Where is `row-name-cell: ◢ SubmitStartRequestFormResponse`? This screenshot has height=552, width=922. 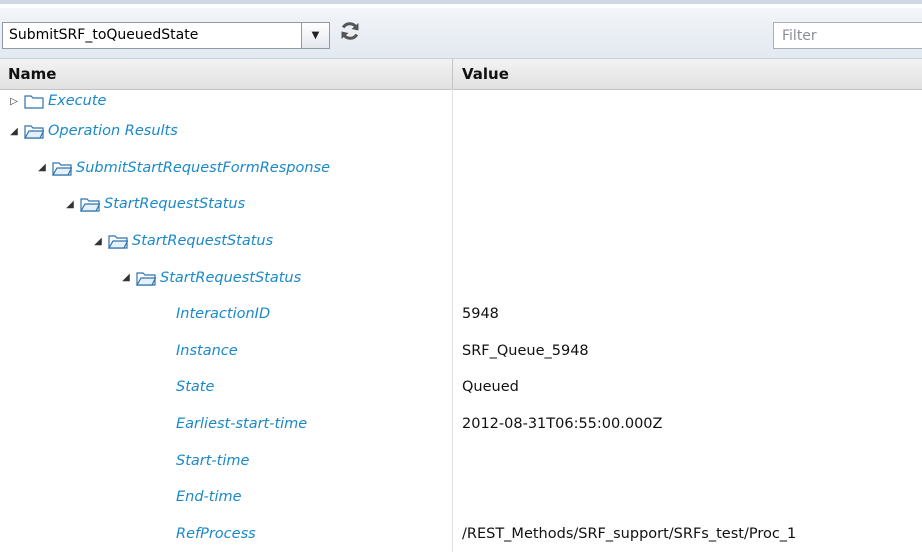 row-name-cell: ◢ SubmitStartRequestFormResponse is located at coordinates (183, 168).